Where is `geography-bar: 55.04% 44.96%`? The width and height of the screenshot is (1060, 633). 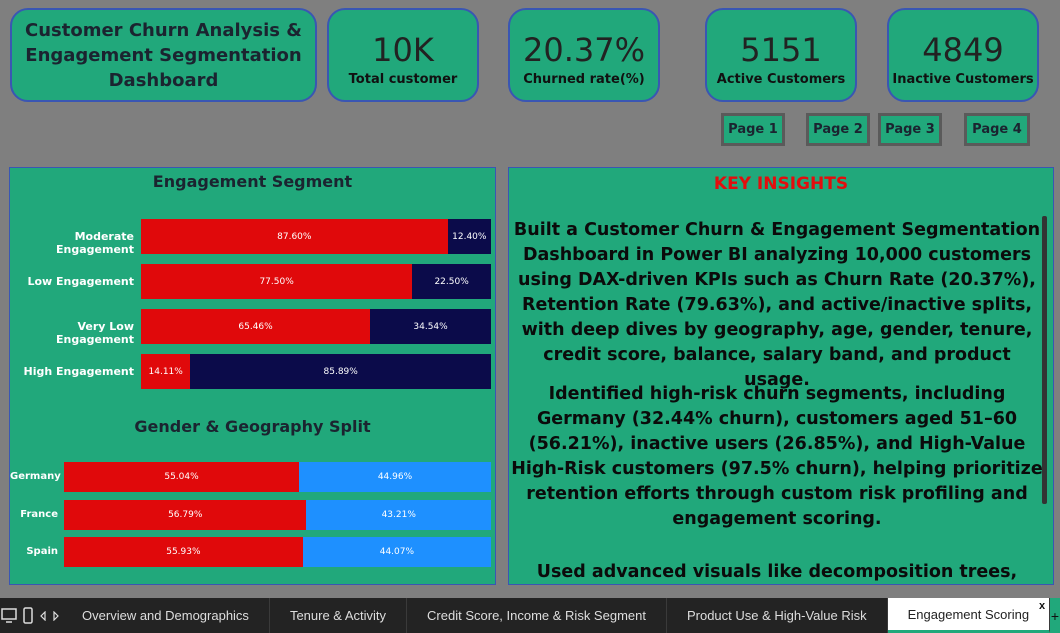 geography-bar: 55.04% 44.96% is located at coordinates (277, 477).